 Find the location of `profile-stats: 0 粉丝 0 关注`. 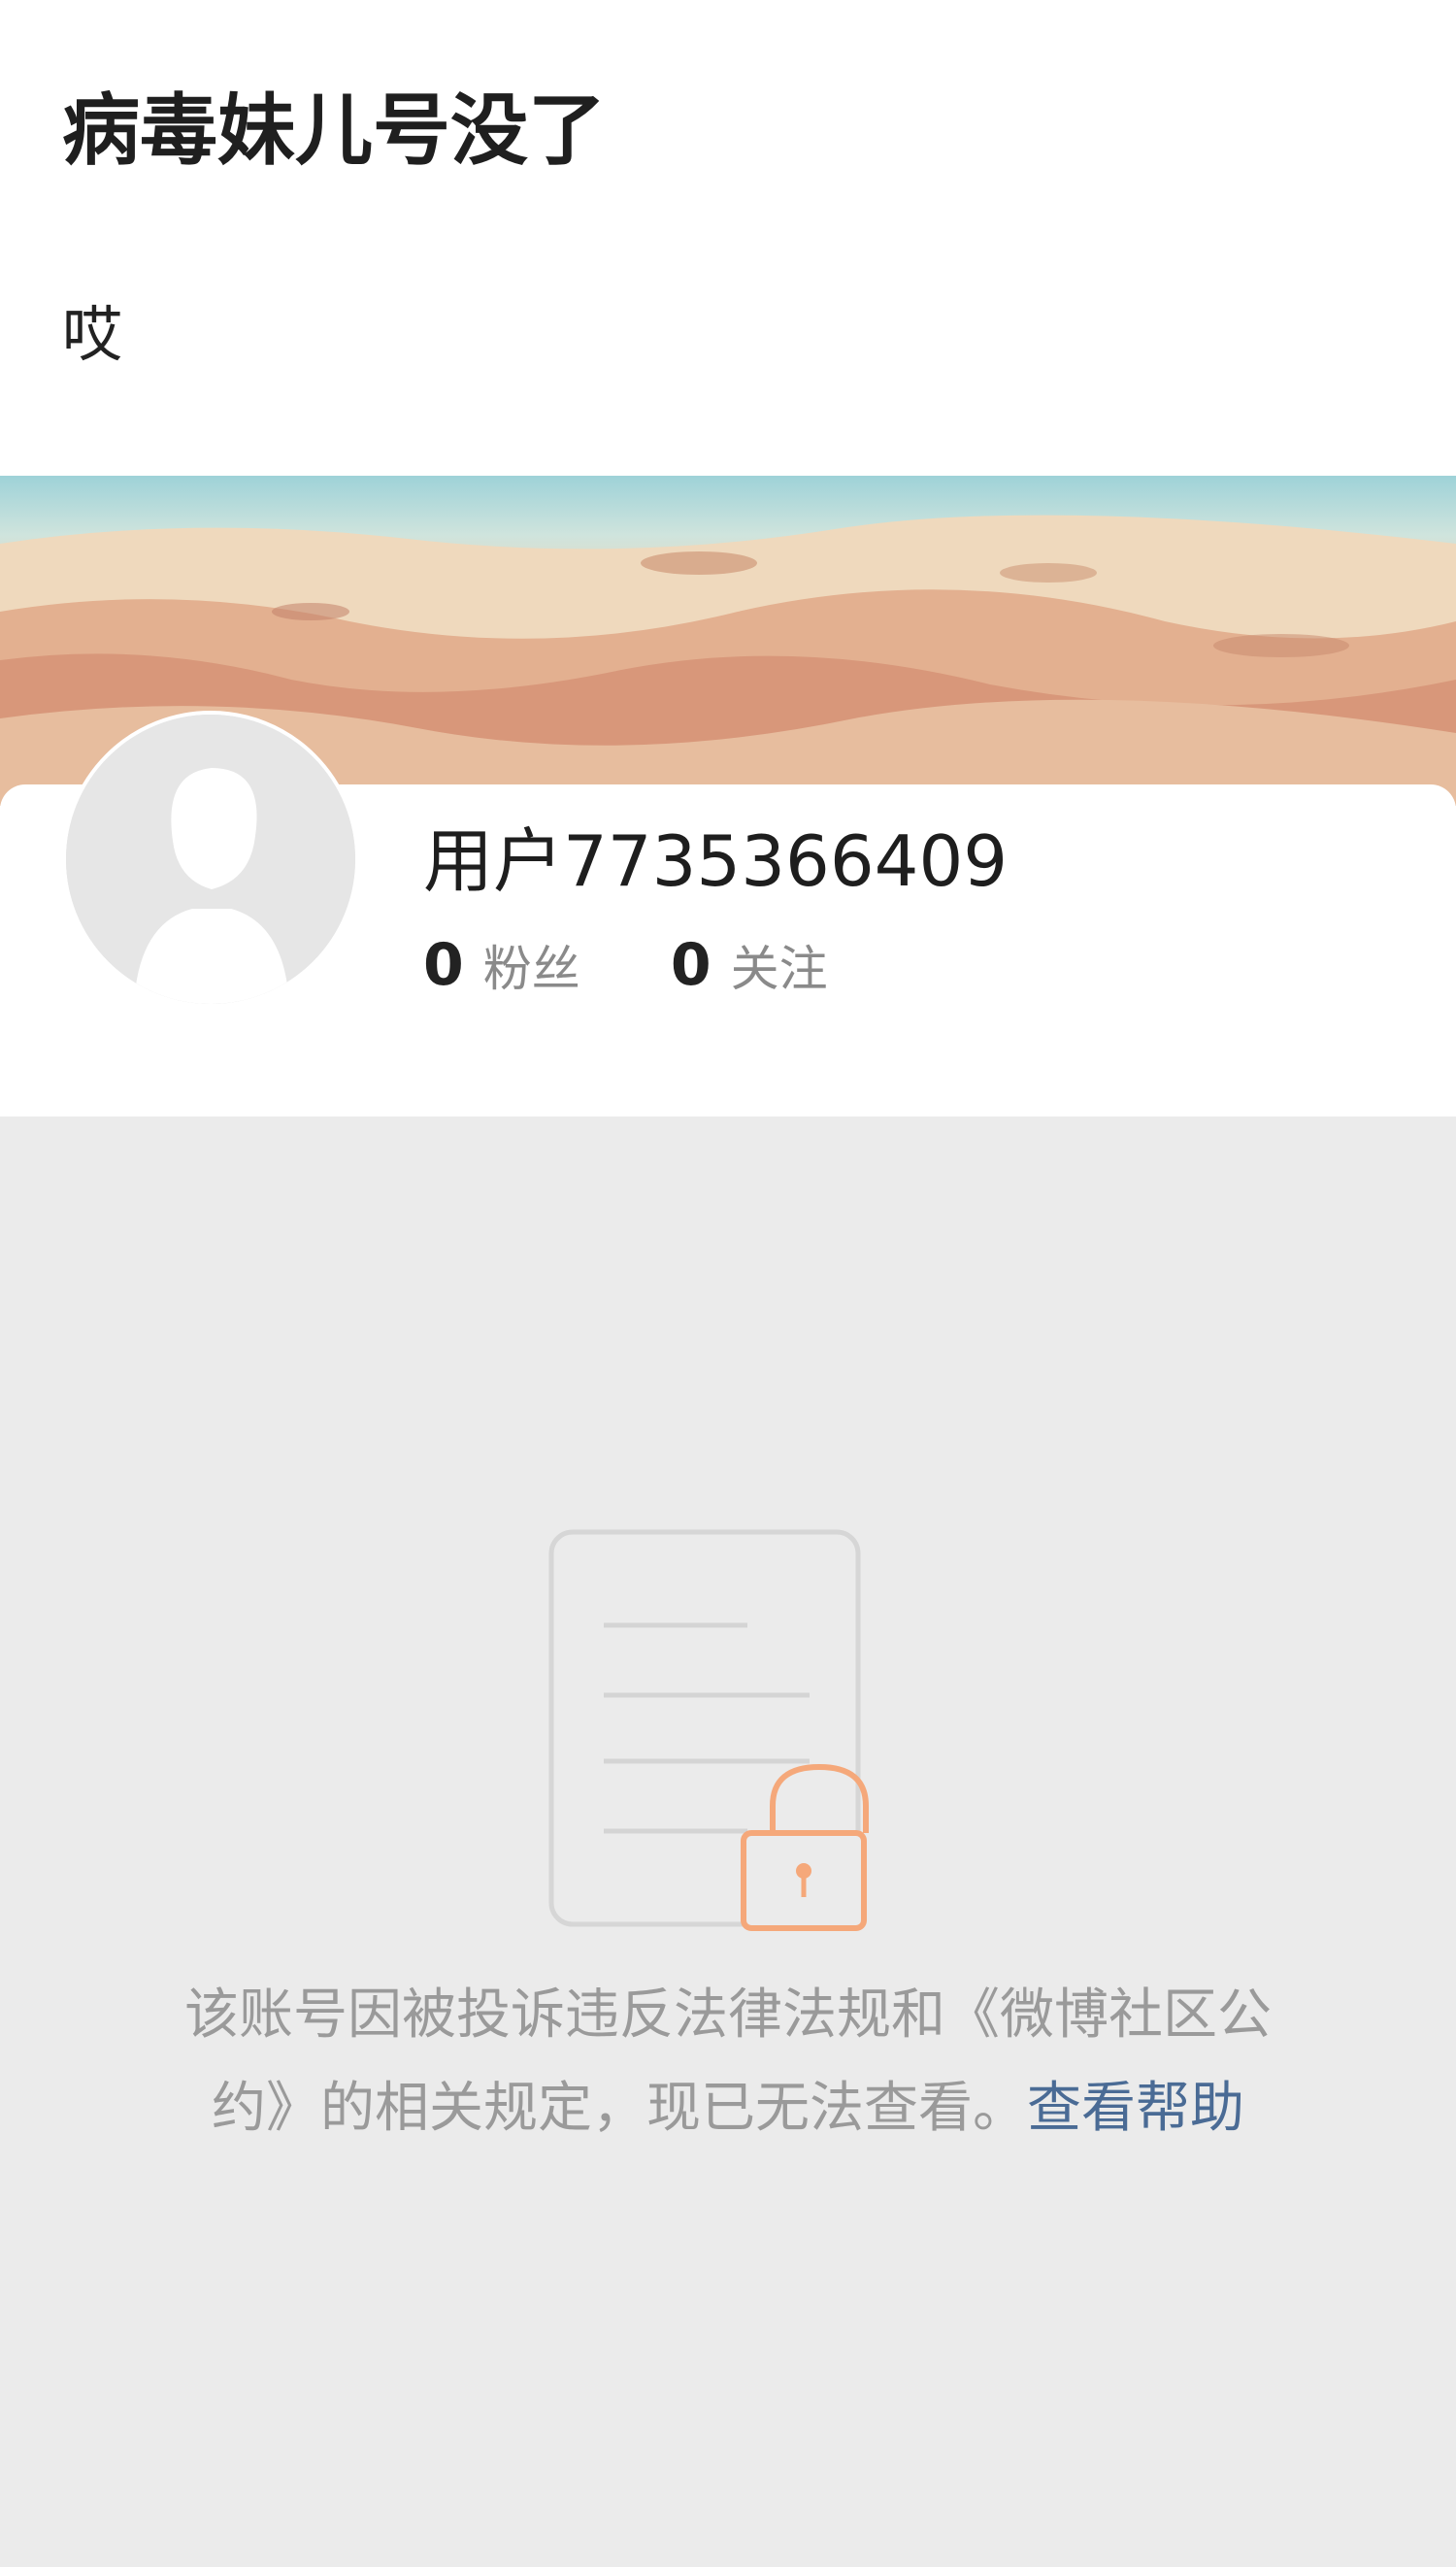

profile-stats: 0 粉丝 0 关注 is located at coordinates (668, 969).